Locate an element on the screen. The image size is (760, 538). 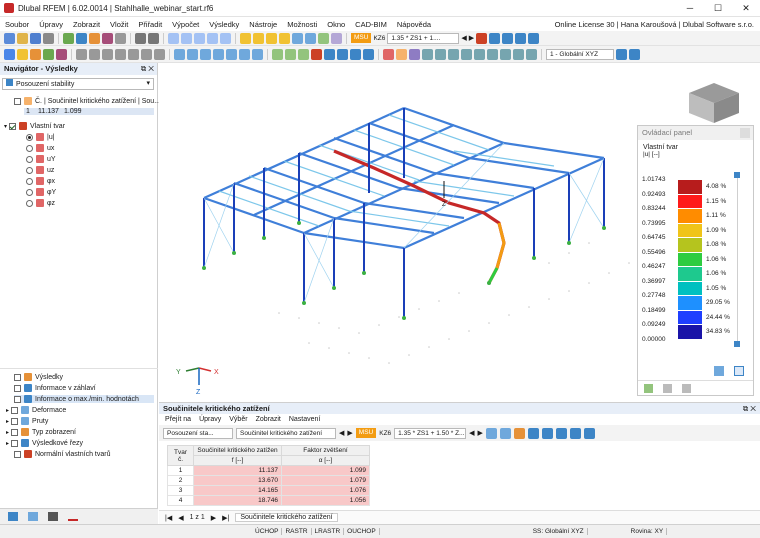
menu-vysledky: Výsledky is located at coordinates (224, 24).